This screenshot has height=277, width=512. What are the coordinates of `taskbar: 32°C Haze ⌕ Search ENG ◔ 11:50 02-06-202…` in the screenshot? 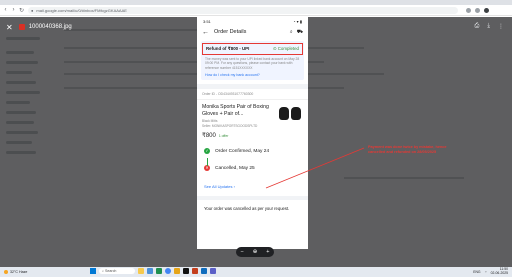 It's located at (256, 272).